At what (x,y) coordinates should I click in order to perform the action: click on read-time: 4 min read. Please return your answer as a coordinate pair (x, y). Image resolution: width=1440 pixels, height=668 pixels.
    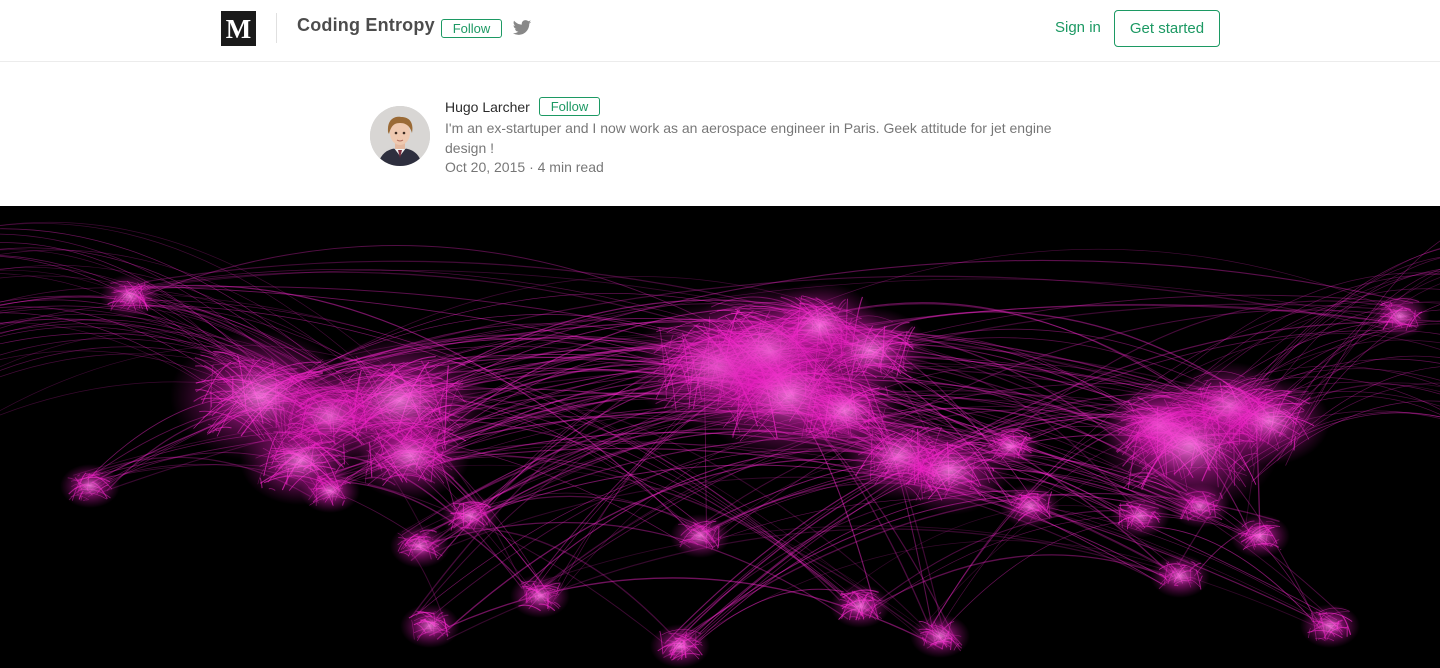
    Looking at the image, I should click on (570, 167).